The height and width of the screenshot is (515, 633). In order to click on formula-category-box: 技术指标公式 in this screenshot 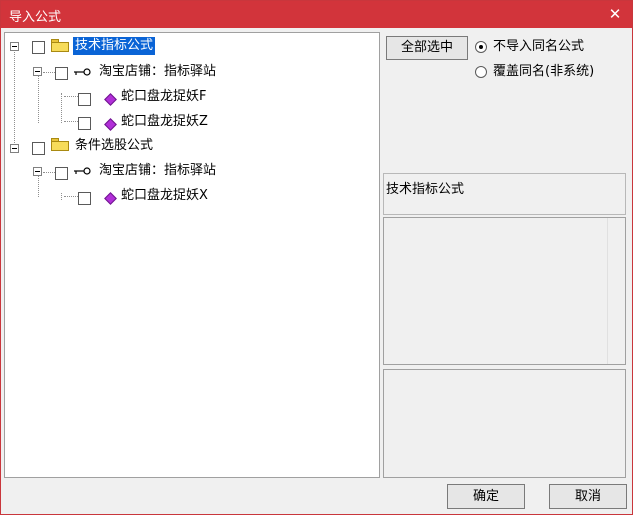, I will do `click(504, 194)`.